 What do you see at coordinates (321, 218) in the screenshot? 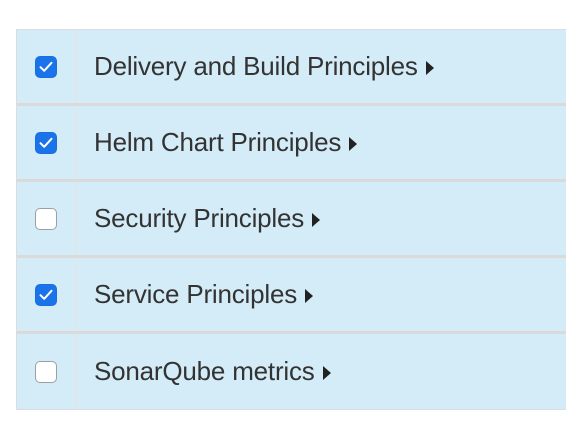
I see `row-expand-toggle: Security Principles` at bounding box center [321, 218].